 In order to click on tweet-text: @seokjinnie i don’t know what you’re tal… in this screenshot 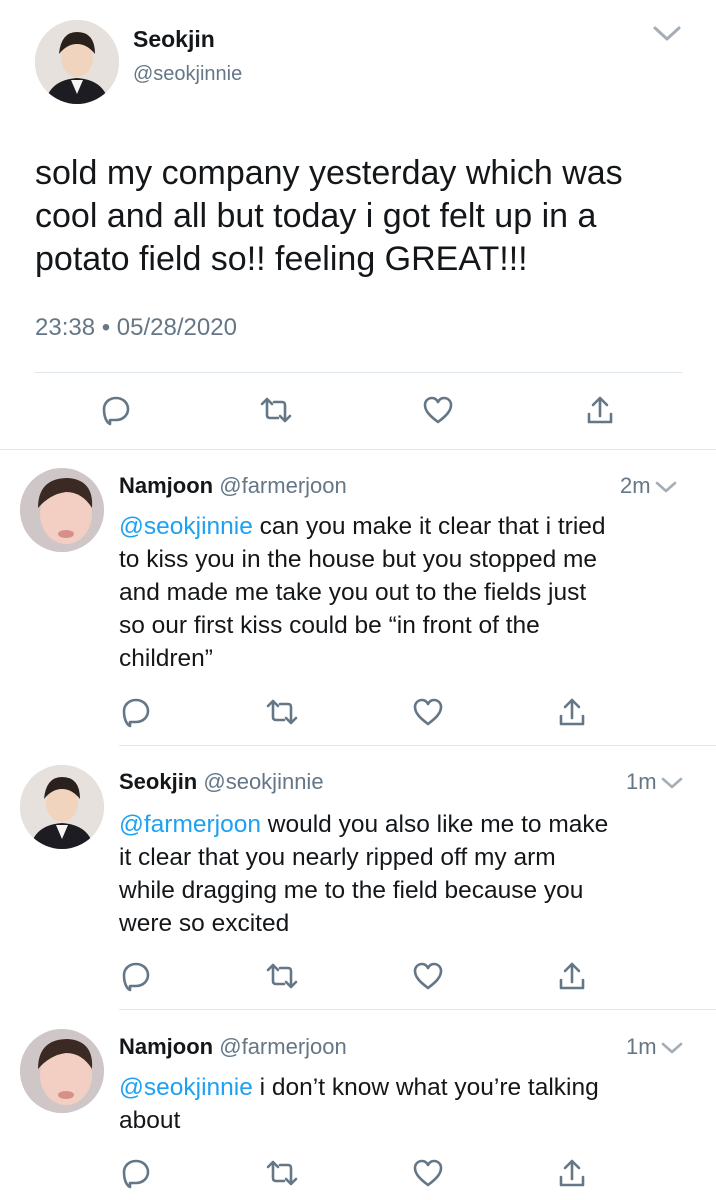, I will do `click(409, 1104)`.